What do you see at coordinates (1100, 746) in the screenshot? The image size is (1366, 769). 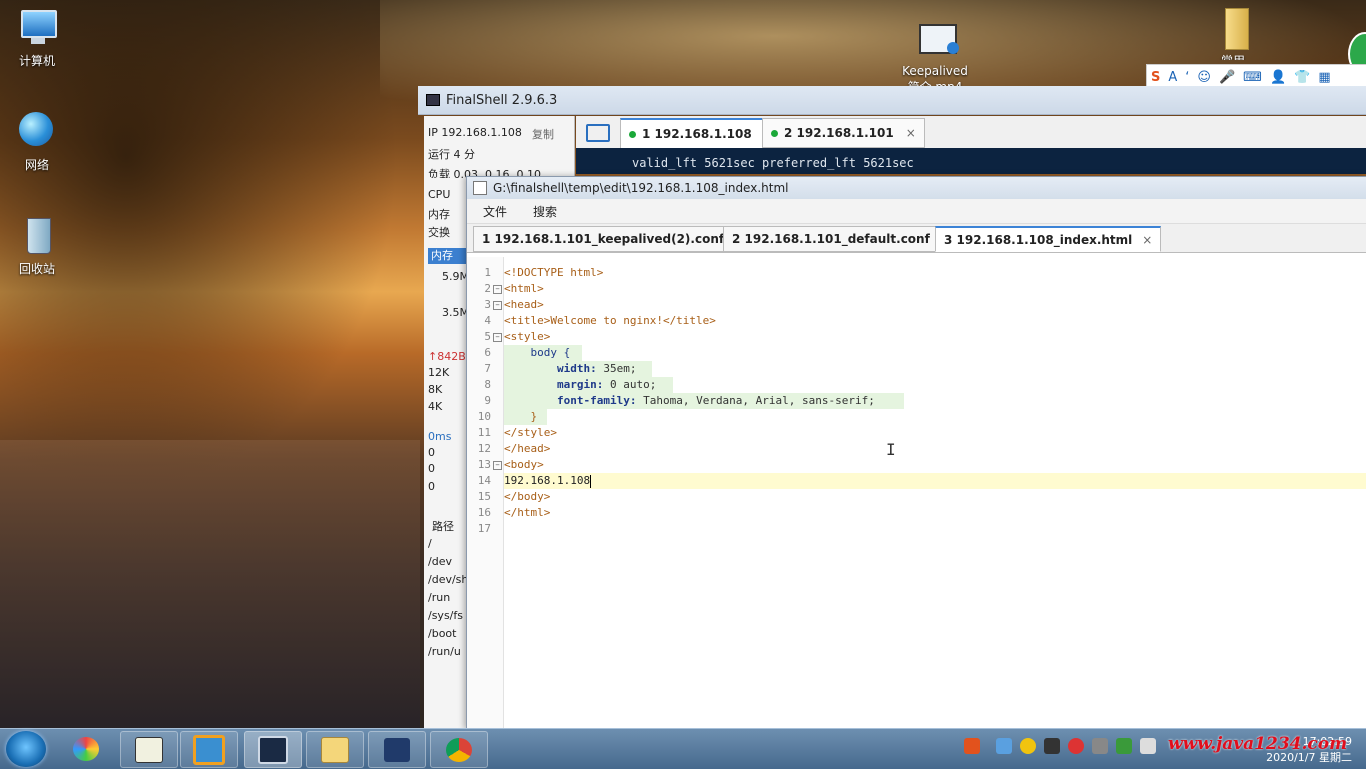 I see `usb-tray-icon` at bounding box center [1100, 746].